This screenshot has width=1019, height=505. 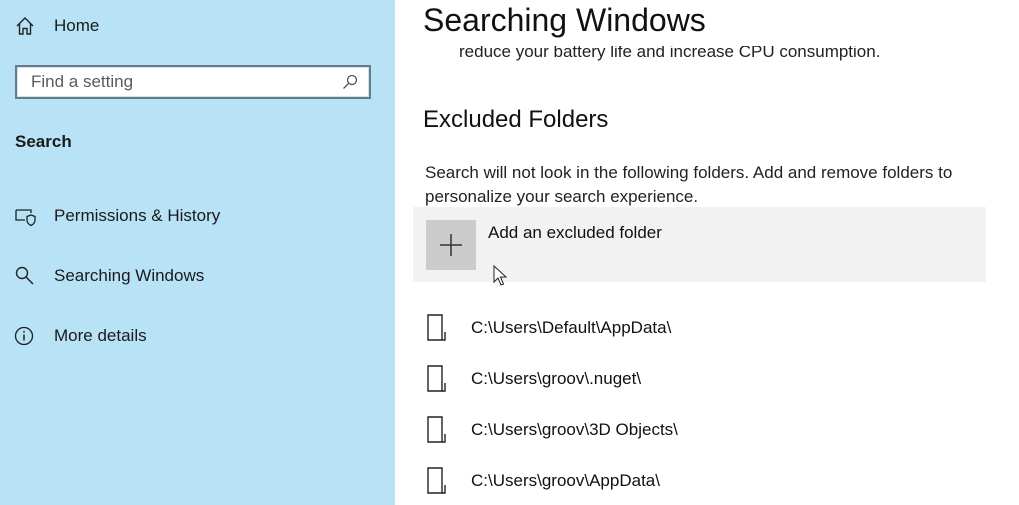 I want to click on home-nav-item: Home, so click(x=56, y=26).